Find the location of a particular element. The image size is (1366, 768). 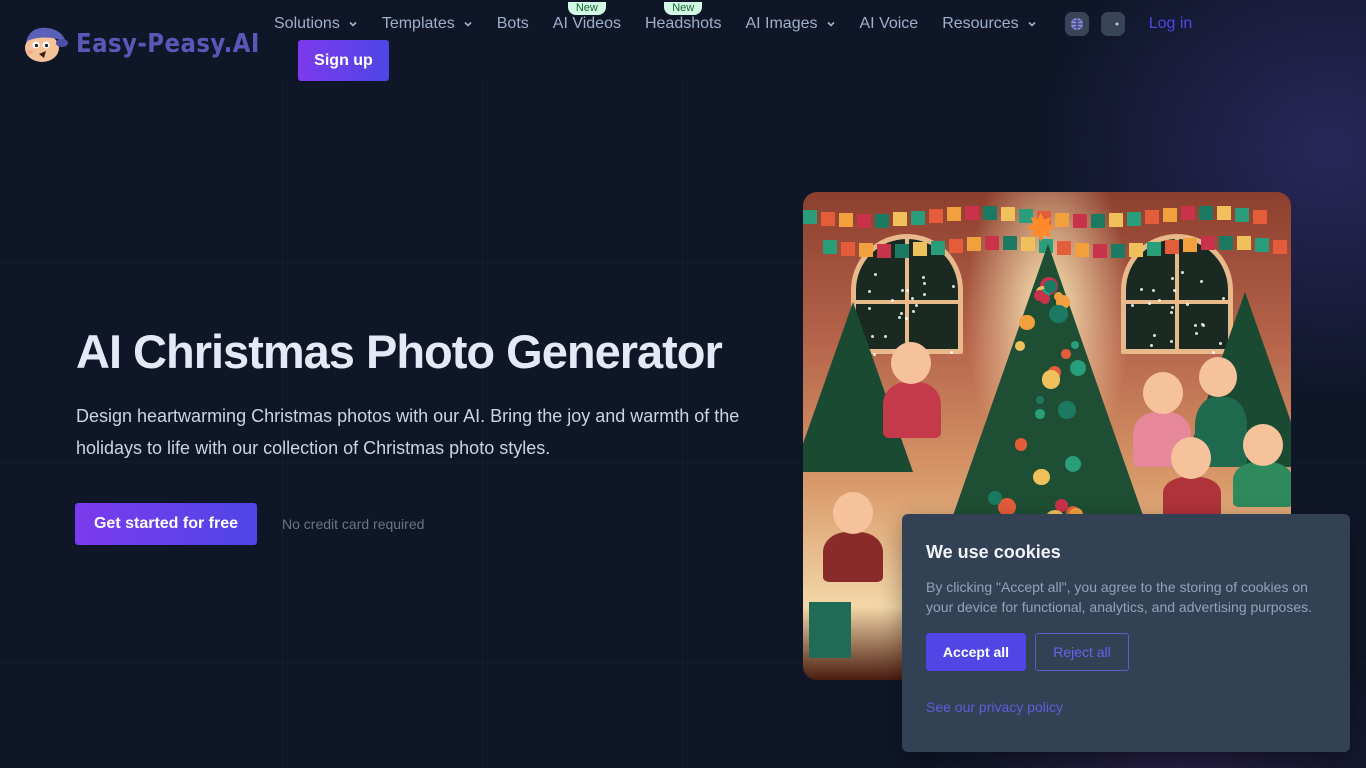

nav-item-bots: Bots is located at coordinates (513, 24).